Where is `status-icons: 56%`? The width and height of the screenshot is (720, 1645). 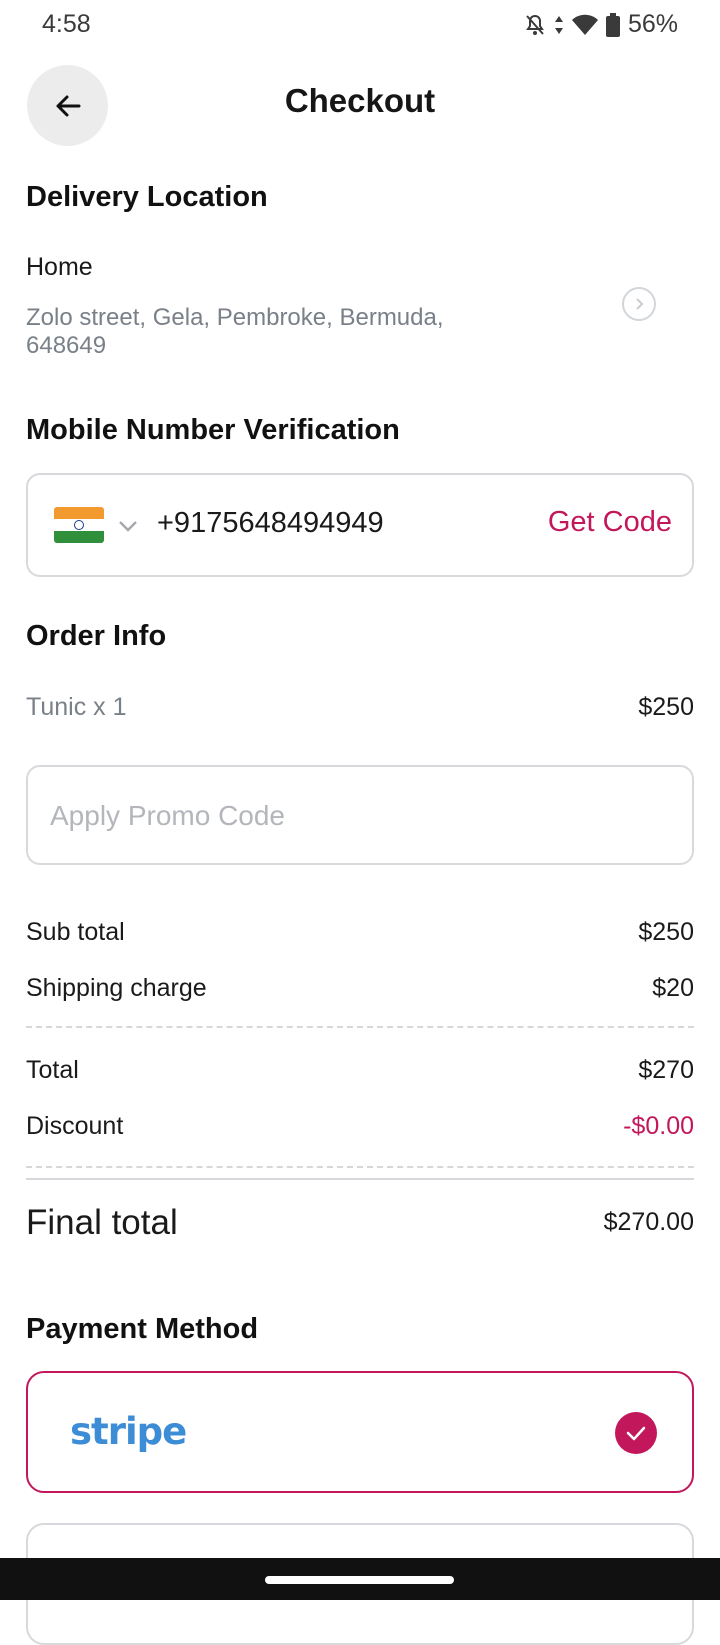 status-icons: 56% is located at coordinates (601, 24).